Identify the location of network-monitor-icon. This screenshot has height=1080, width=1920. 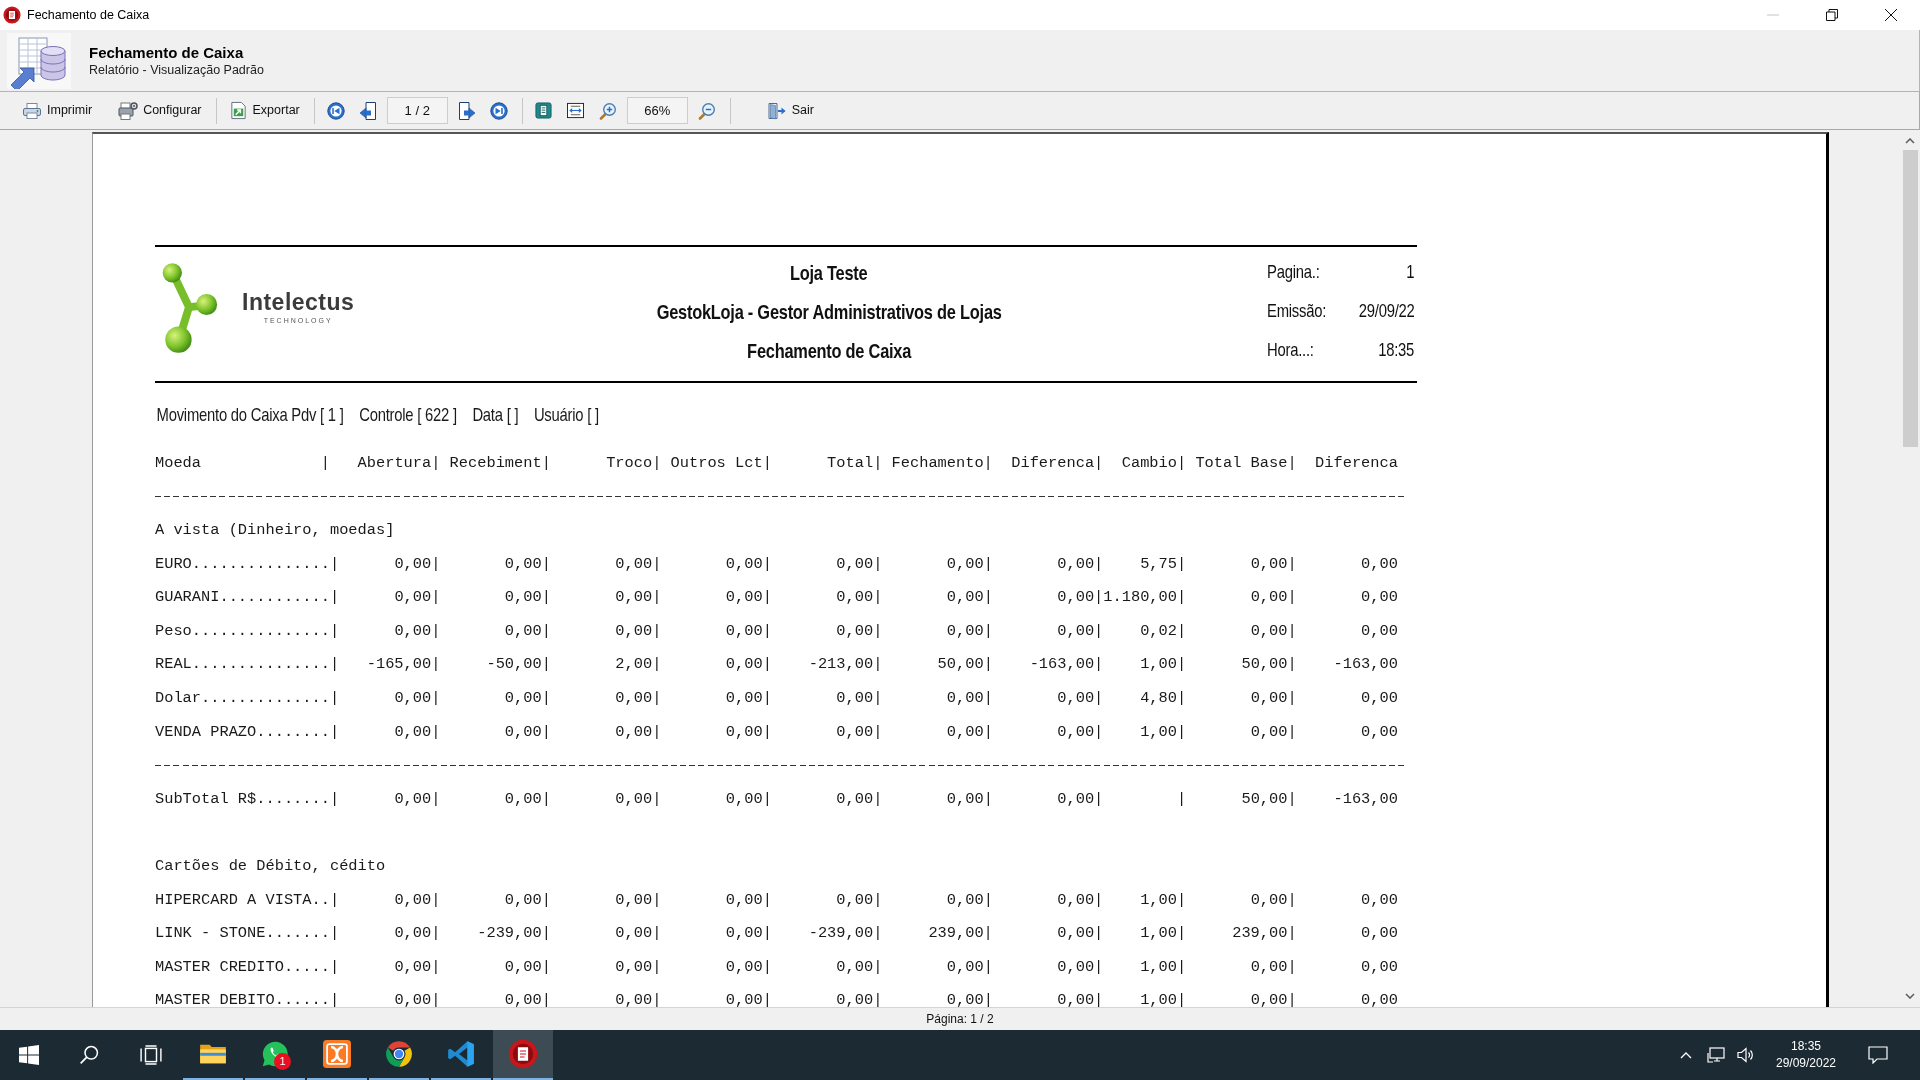
(1716, 1055).